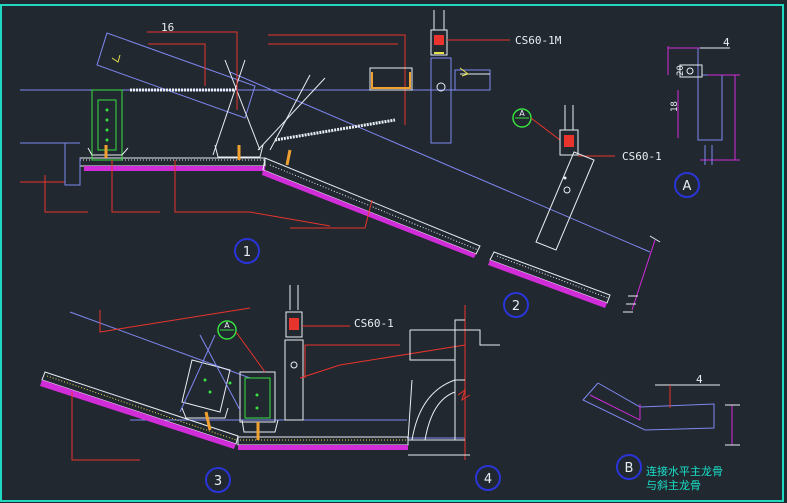  I want to click on section-a-marker-mid: A, so click(522, 113).